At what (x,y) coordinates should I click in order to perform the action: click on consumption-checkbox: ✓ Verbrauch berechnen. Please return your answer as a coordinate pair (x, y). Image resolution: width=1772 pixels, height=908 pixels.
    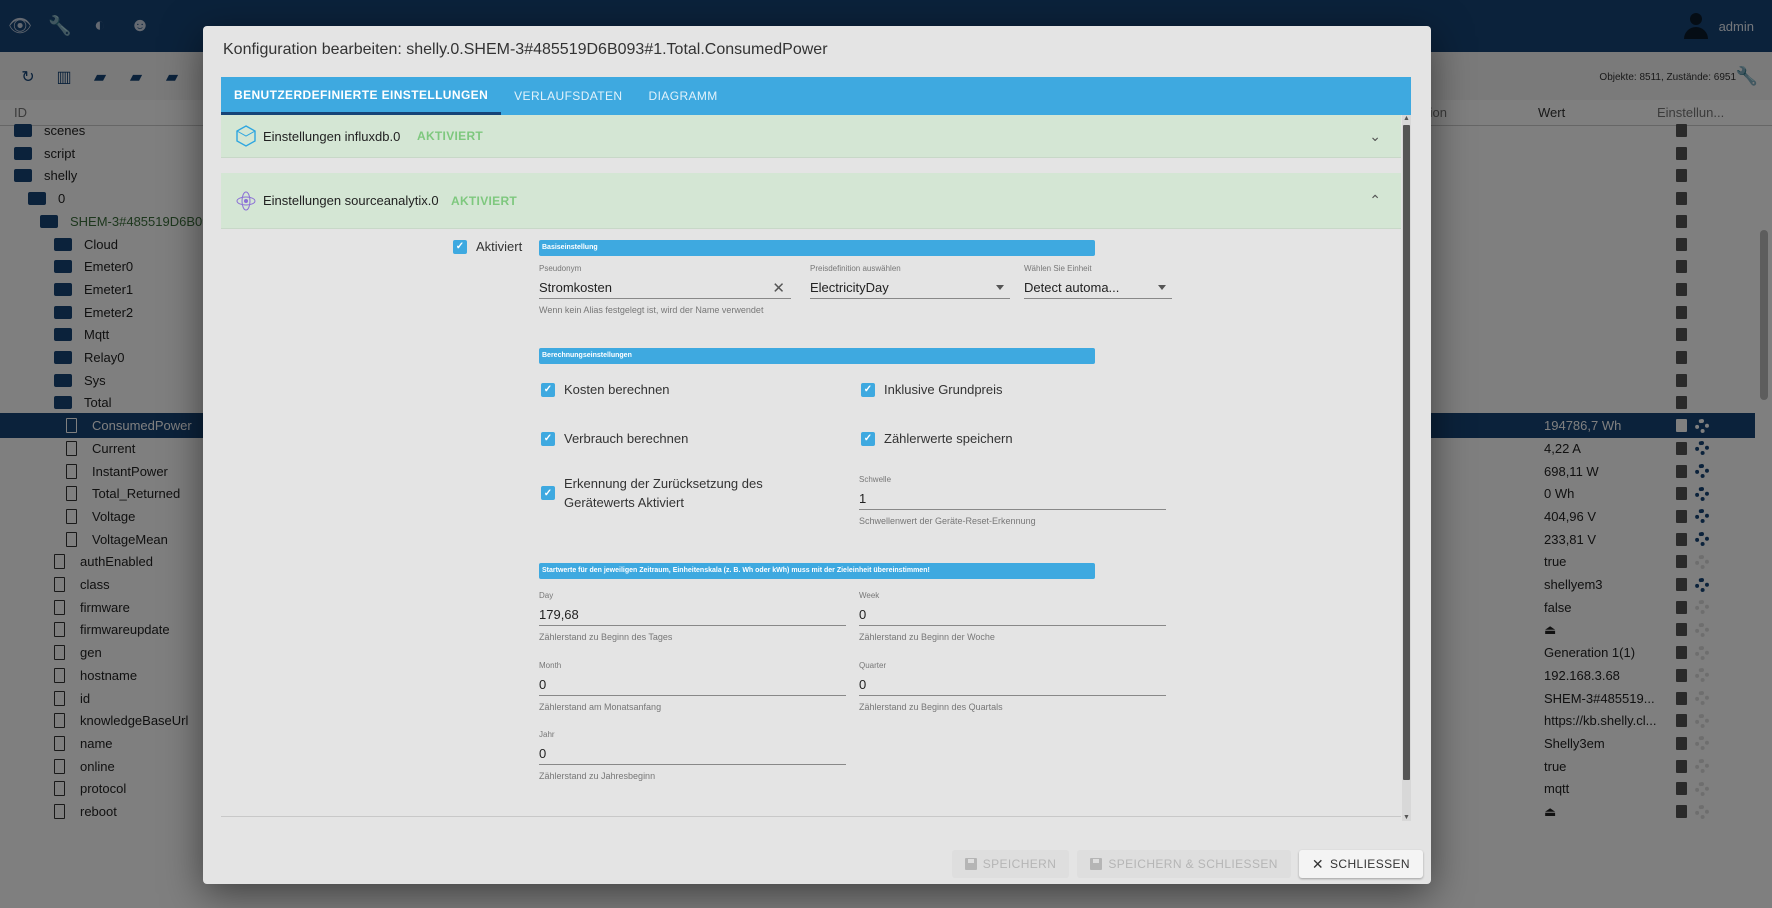
    Looking at the image, I should click on (614, 438).